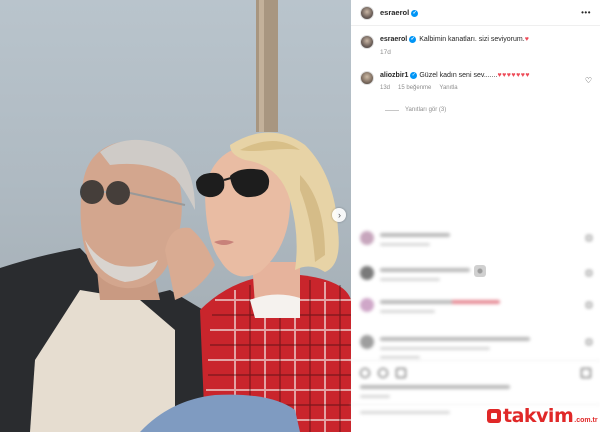 This screenshot has width=600, height=432. I want to click on comment-username: aliozbir1, so click(394, 75).